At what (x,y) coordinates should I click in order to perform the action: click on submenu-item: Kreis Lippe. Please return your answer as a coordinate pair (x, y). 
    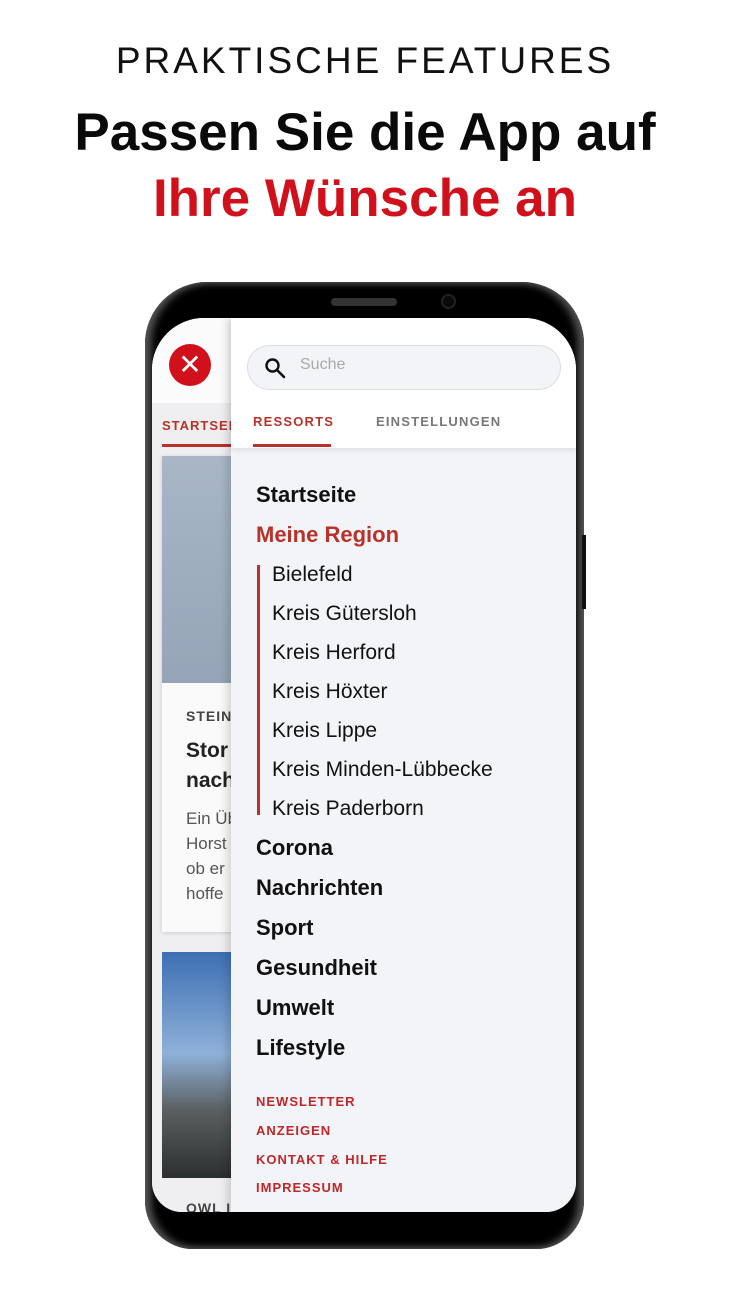
    Looking at the image, I should click on (324, 731).